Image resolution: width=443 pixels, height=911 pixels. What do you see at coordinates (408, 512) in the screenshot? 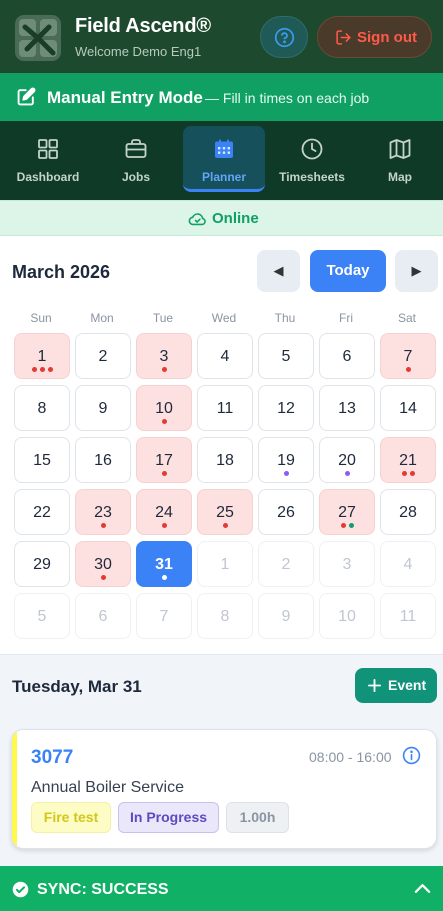
I see `calendar-day: 28` at bounding box center [408, 512].